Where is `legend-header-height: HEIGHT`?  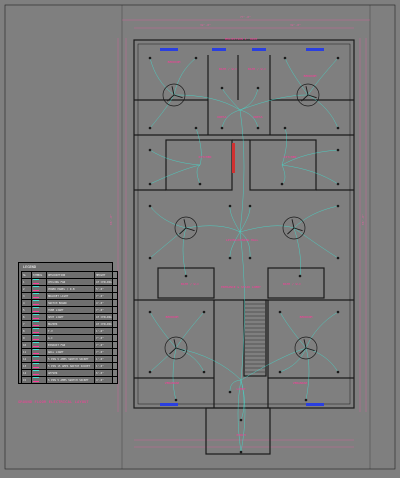 legend-header-height: HEIGHT is located at coordinates (106, 275).